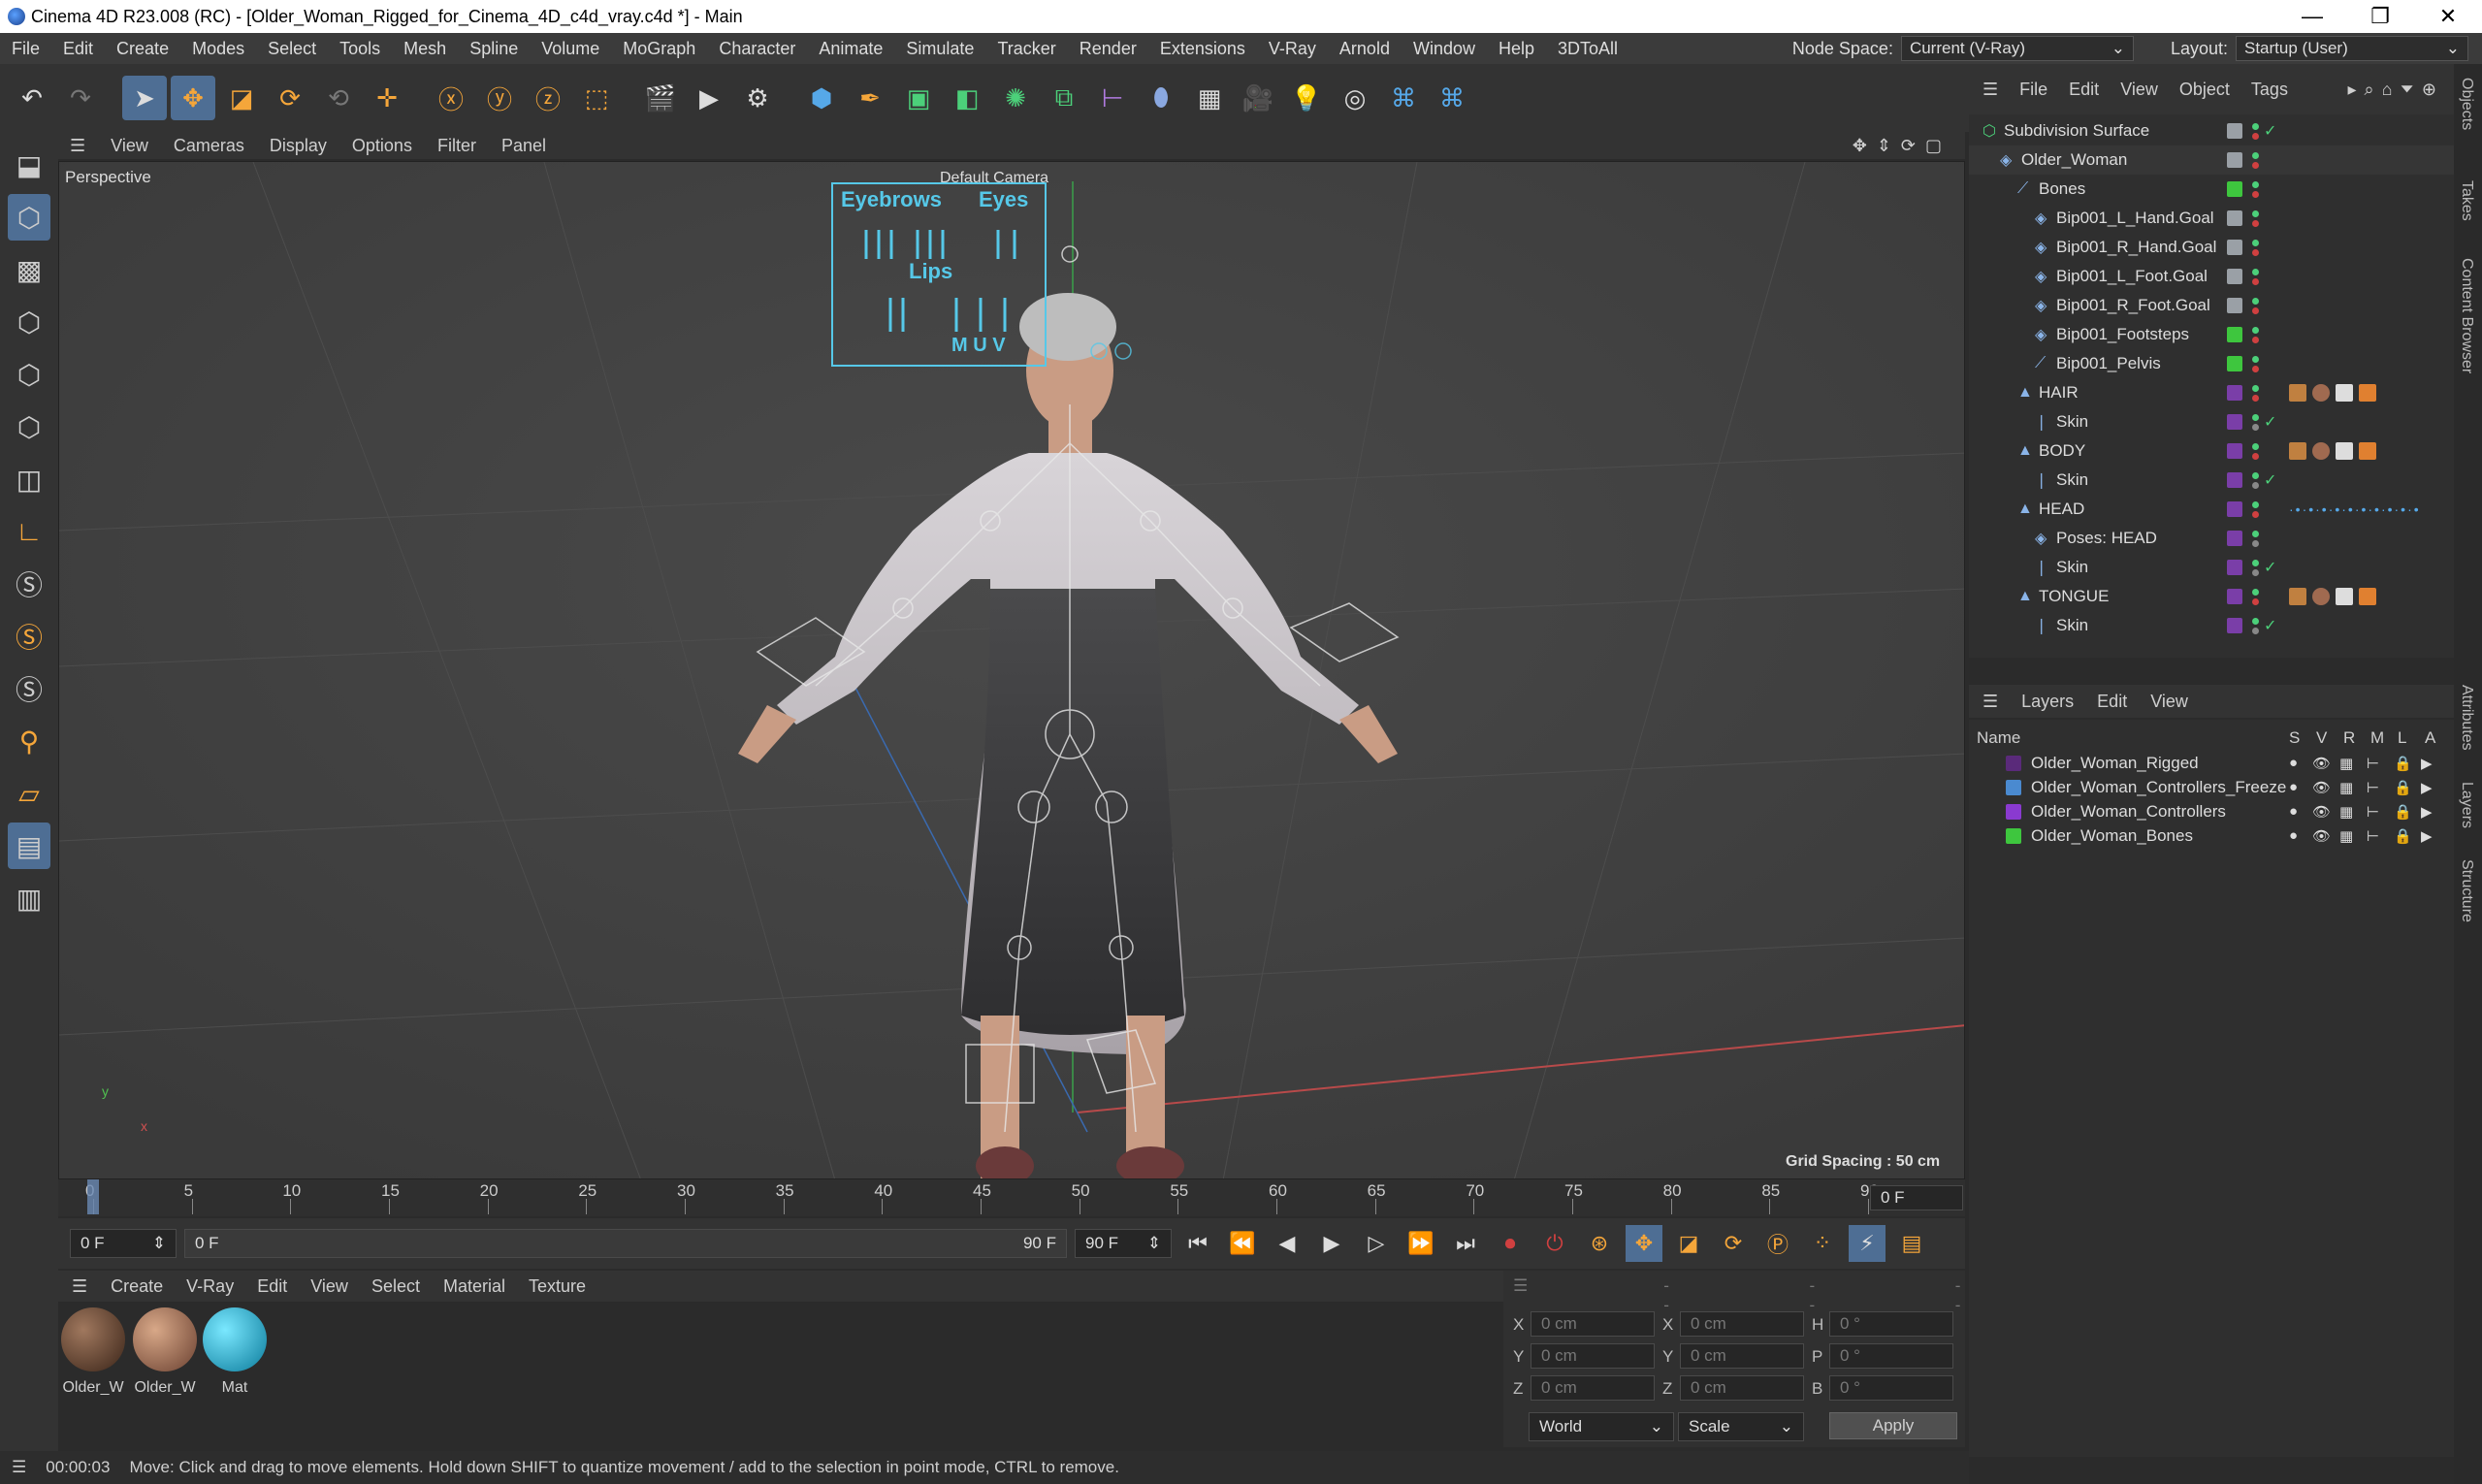 The height and width of the screenshot is (1484, 2482). What do you see at coordinates (2061, 509) in the screenshot?
I see `object-name: HEAD` at bounding box center [2061, 509].